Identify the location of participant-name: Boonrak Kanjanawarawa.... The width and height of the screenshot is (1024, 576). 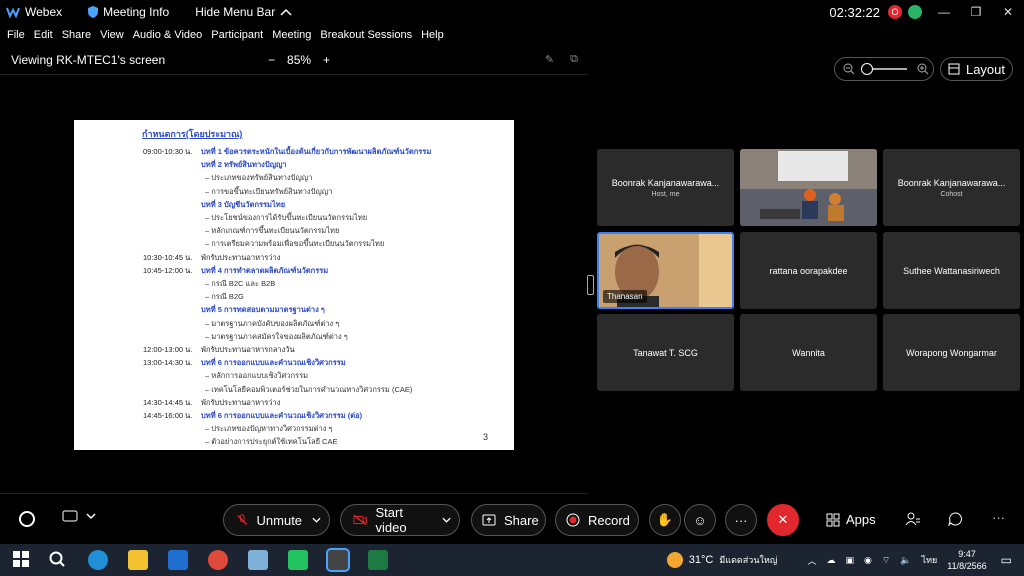
(951, 182).